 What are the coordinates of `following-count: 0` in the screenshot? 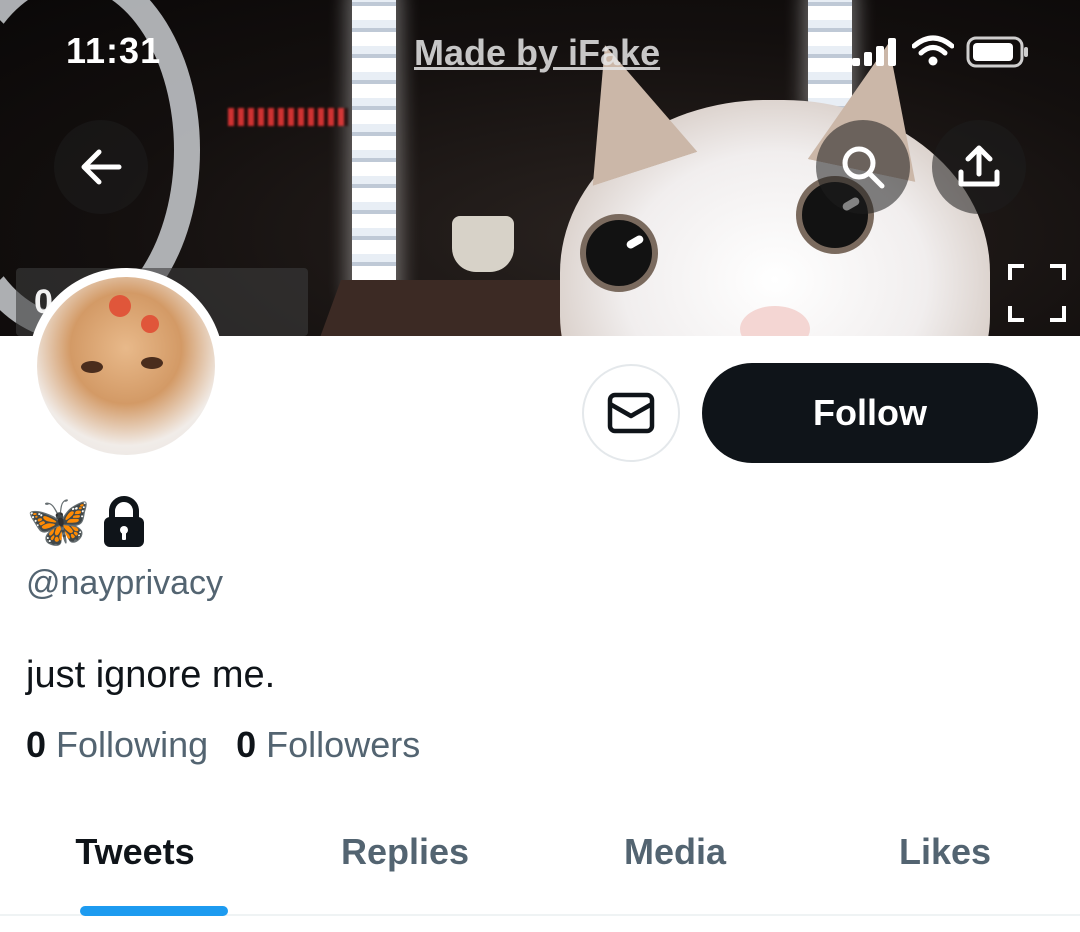 It's located at (36, 744).